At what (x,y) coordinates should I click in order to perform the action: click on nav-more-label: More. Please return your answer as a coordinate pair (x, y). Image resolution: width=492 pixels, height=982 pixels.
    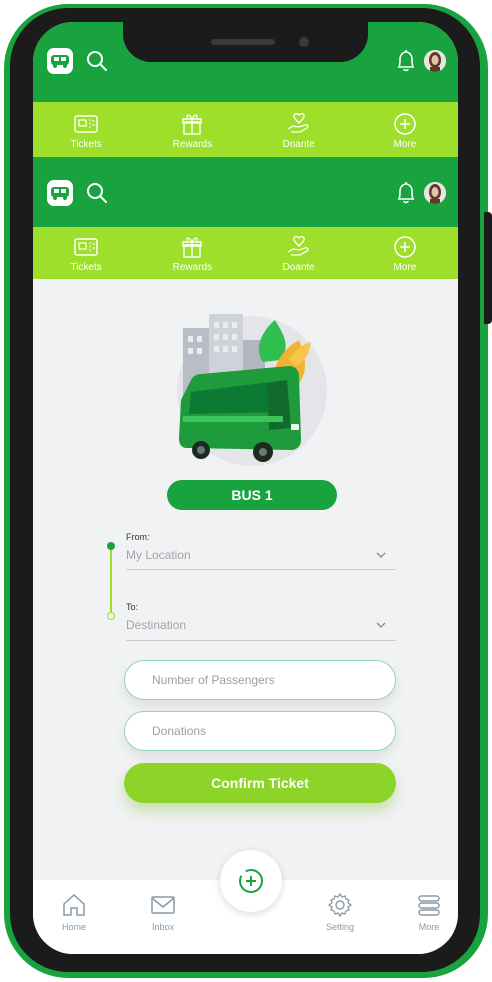
    Looking at the image, I should click on (429, 927).